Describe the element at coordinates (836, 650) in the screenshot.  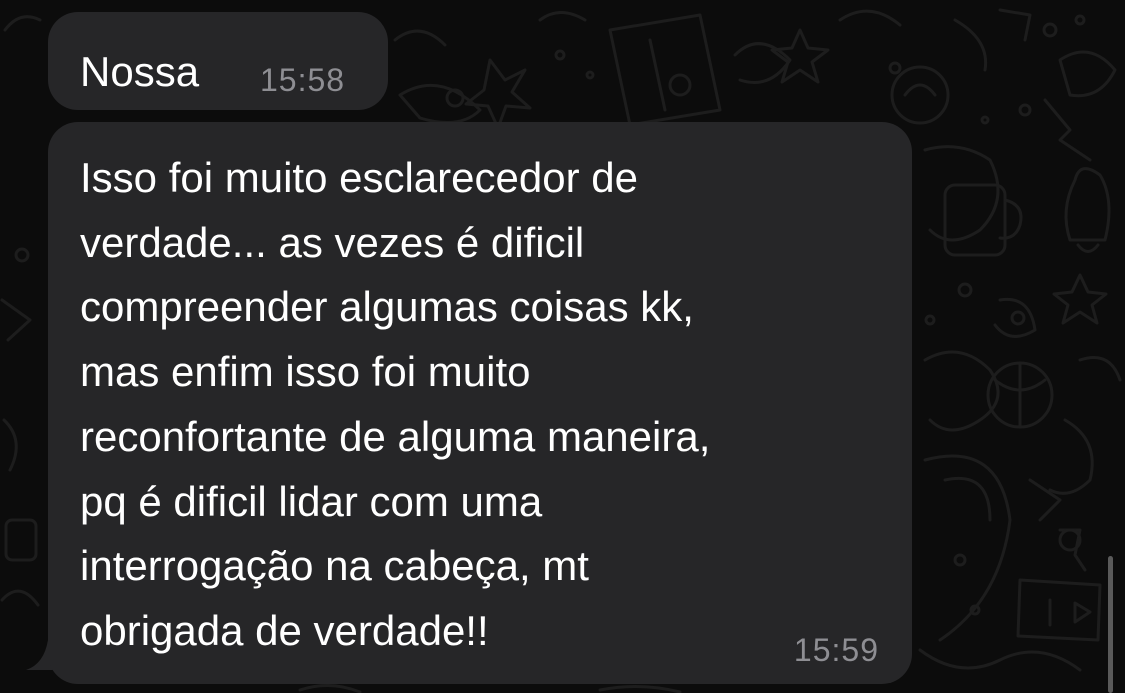
I see `message-timestamp: 15:59` at that location.